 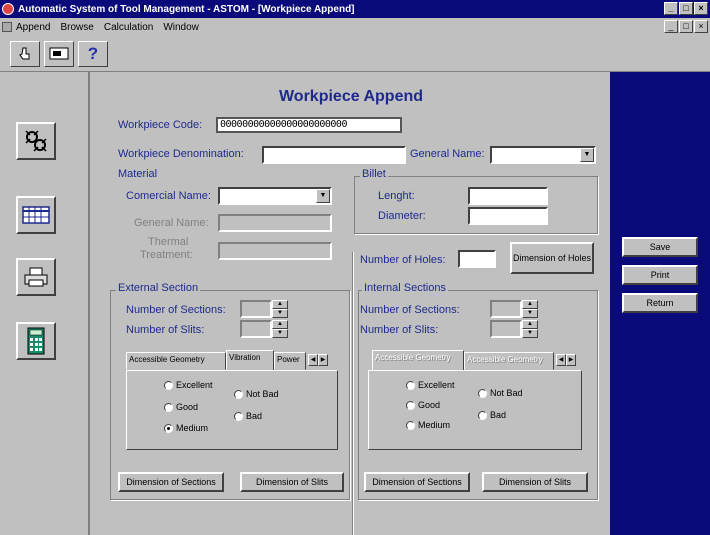 I want to click on tab-accessible-geometry: Accessible Geometry, so click(x=176, y=361).